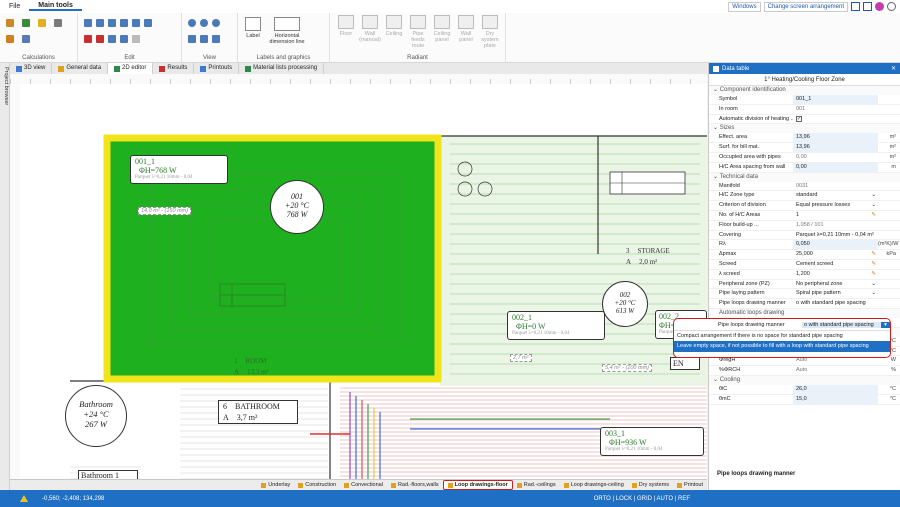  Describe the element at coordinates (204, 39) in the screenshot. I see `pan-icon` at that location.